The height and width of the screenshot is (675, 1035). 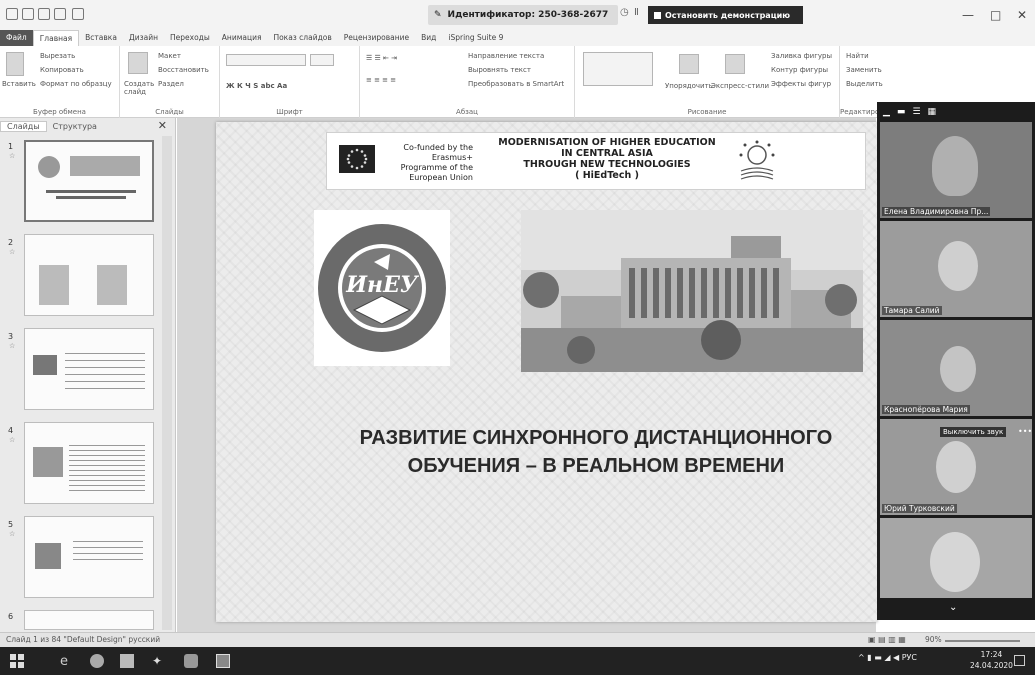 I want to click on stop-demo-button: Остановить демонстрацию, so click(x=725, y=15).